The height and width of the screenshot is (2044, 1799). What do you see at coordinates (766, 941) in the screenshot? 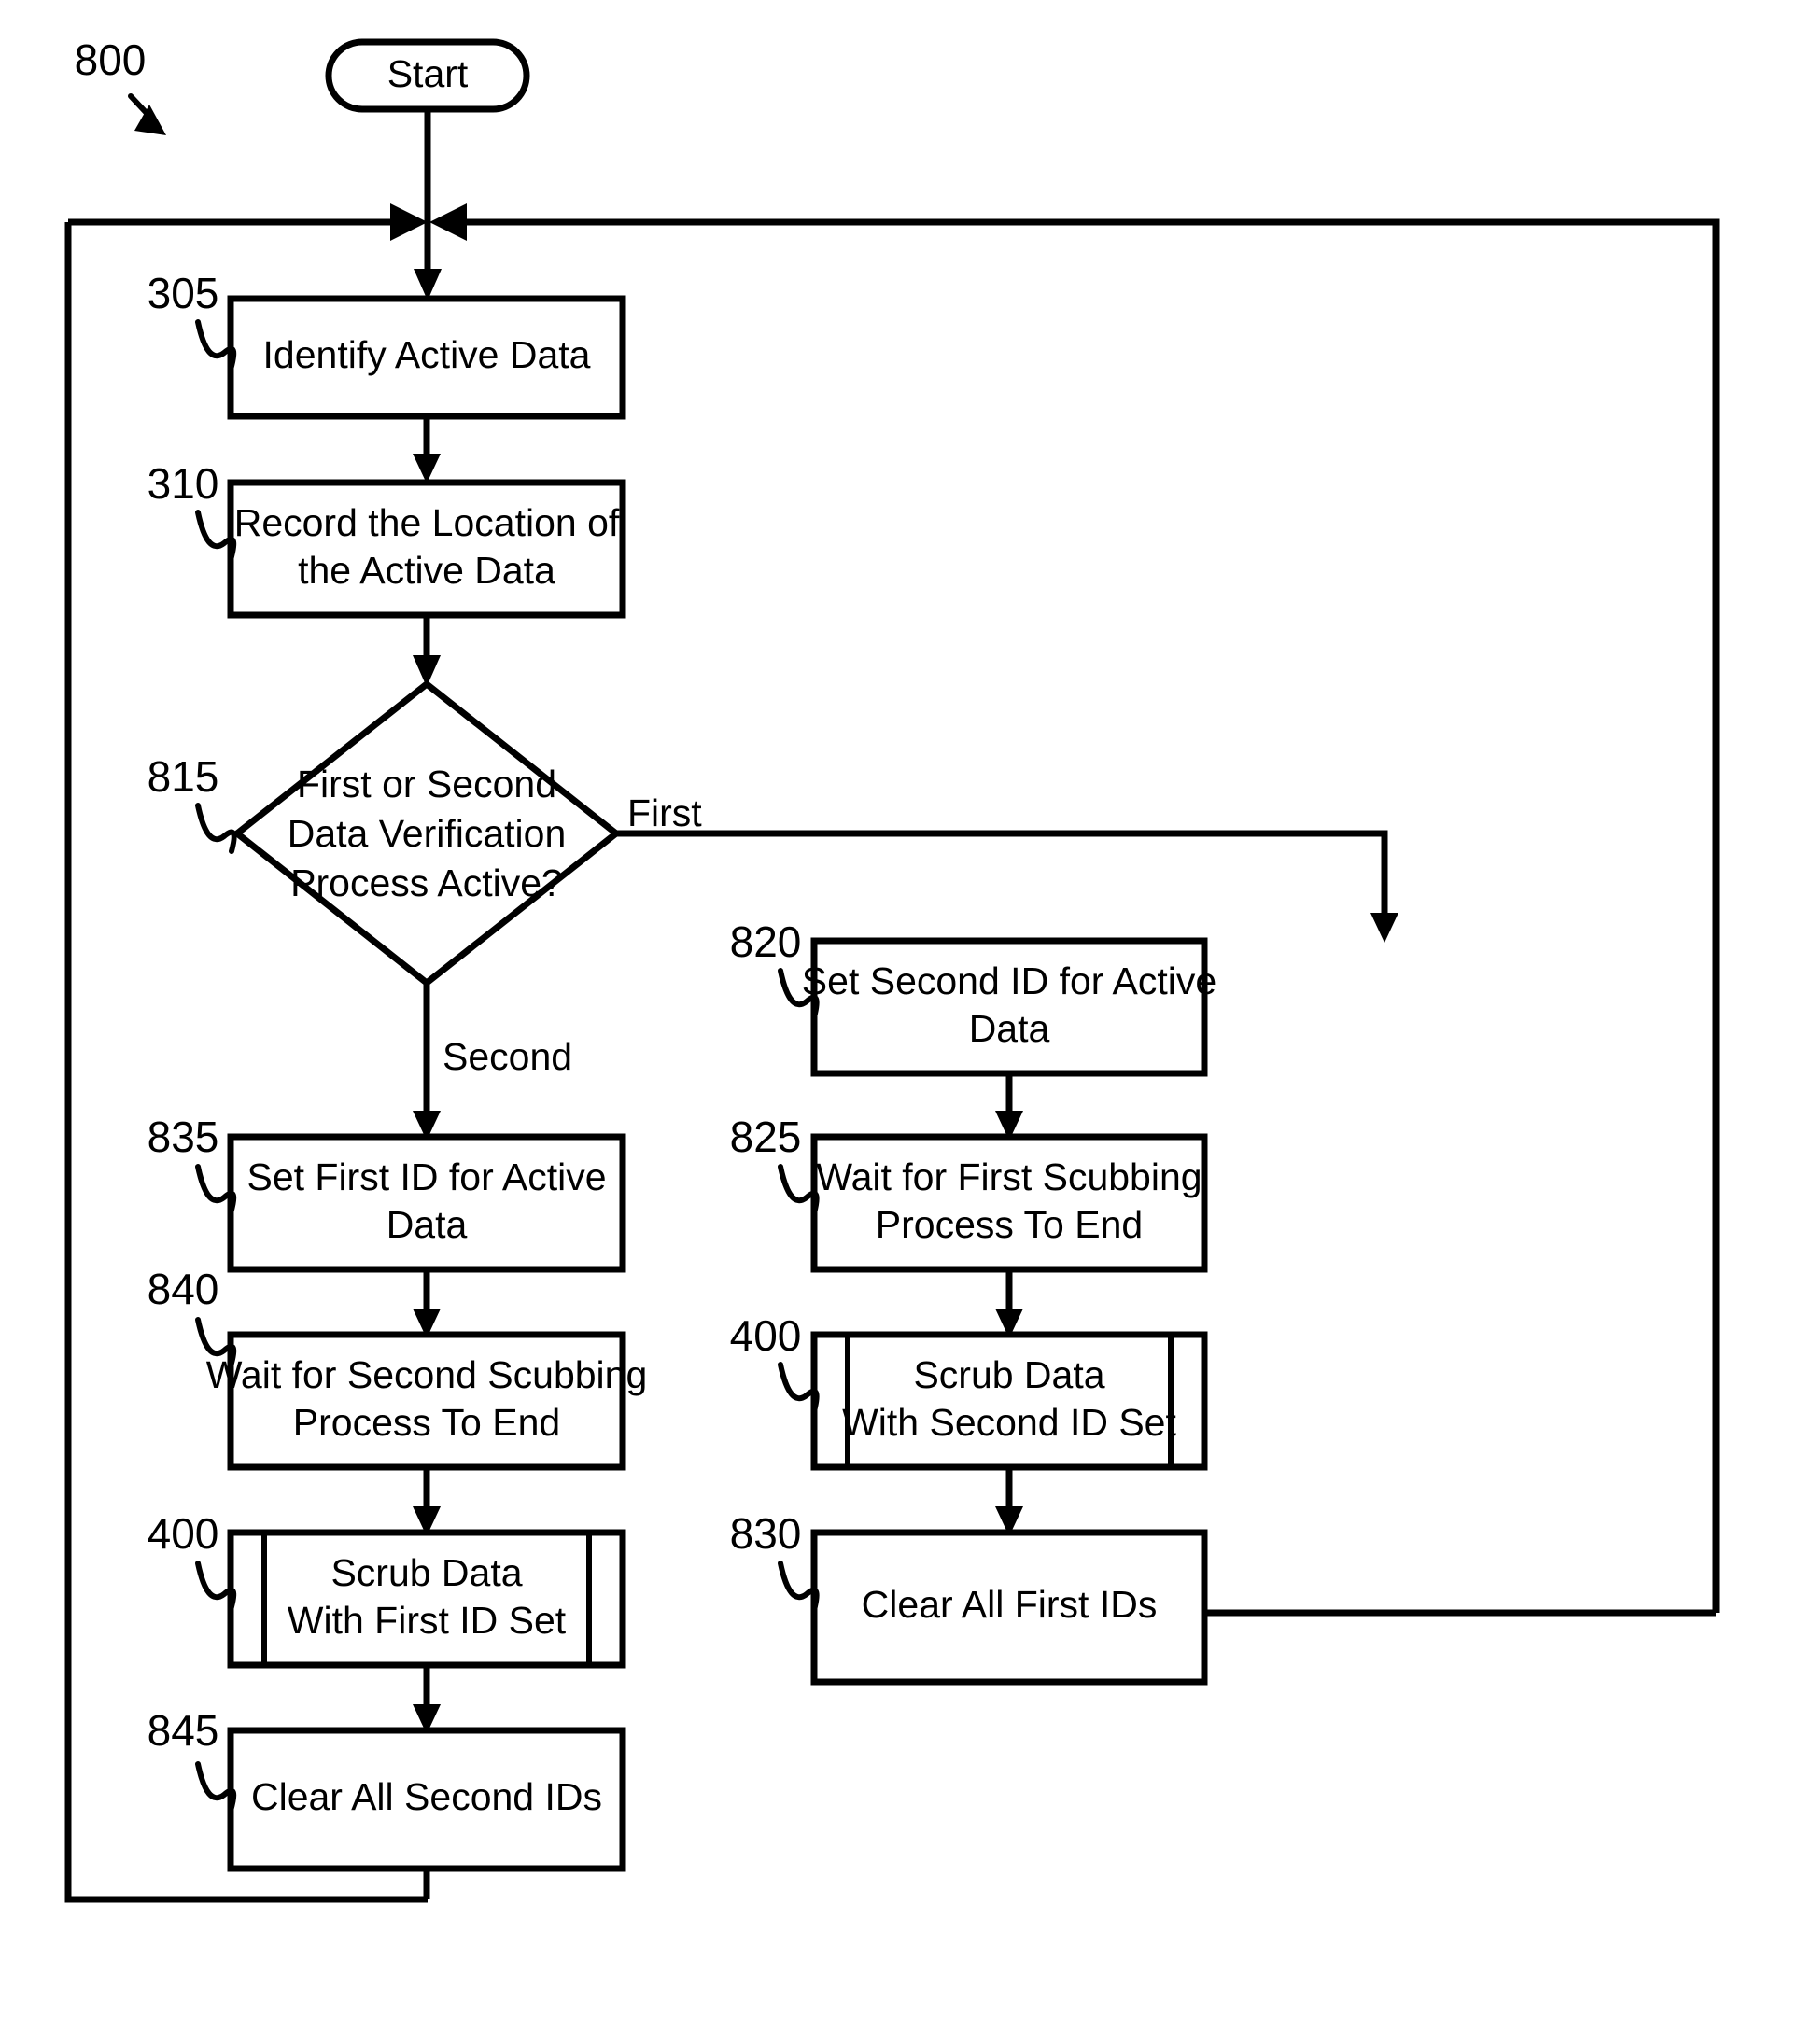
I see `node-820-ref: 820` at bounding box center [766, 941].